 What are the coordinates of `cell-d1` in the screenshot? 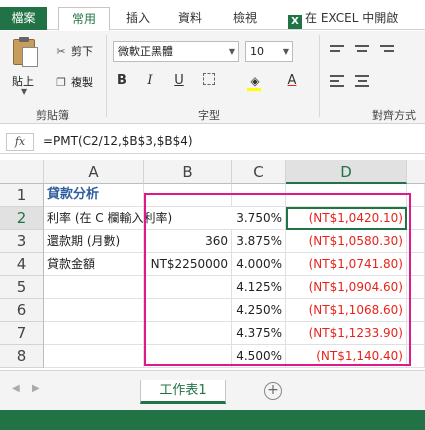 It's located at (346, 195).